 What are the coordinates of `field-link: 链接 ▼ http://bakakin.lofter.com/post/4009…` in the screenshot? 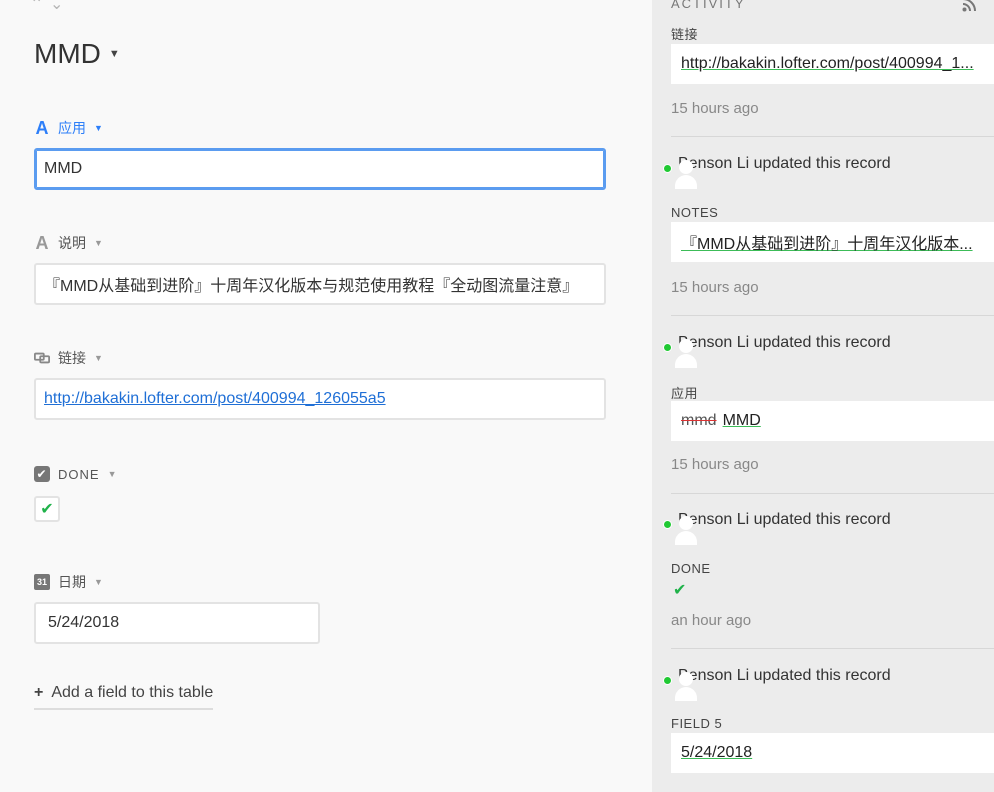 It's located at (320, 384).